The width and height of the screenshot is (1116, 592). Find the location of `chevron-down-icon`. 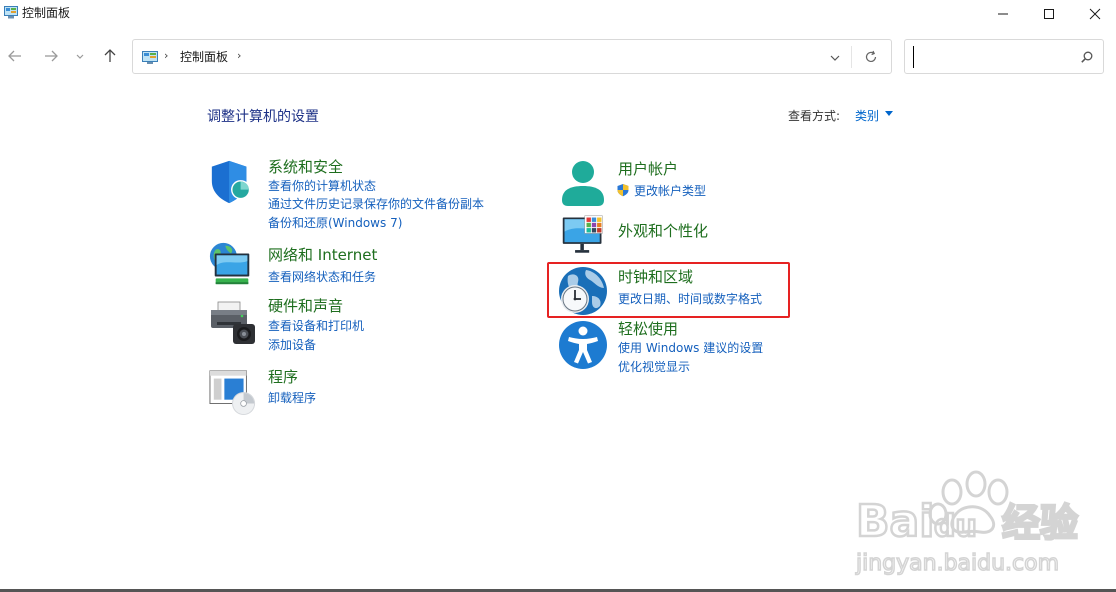

chevron-down-icon is located at coordinates (835, 58).